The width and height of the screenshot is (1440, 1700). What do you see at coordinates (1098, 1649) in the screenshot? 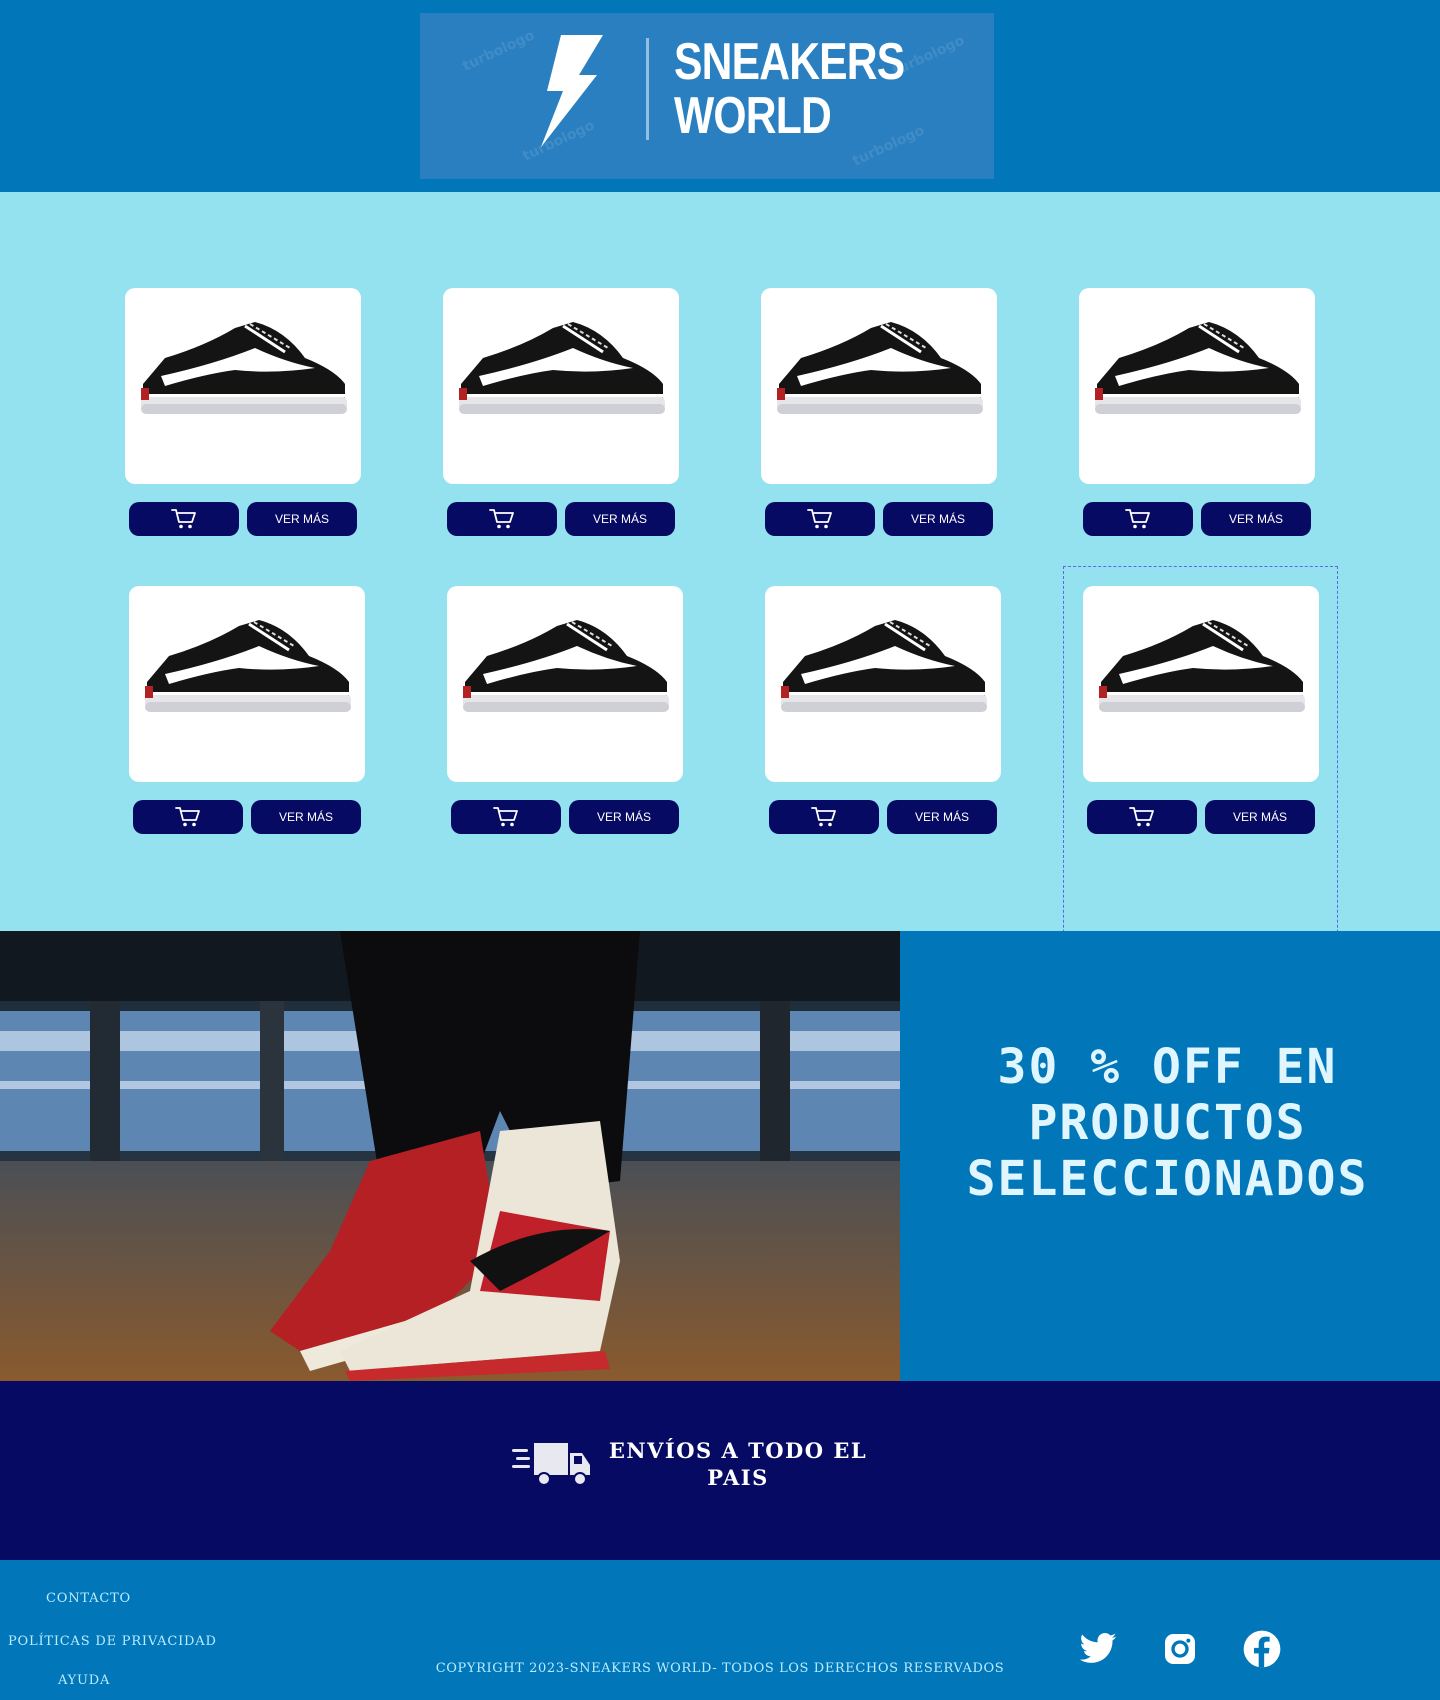
I see `twitter-icon` at bounding box center [1098, 1649].